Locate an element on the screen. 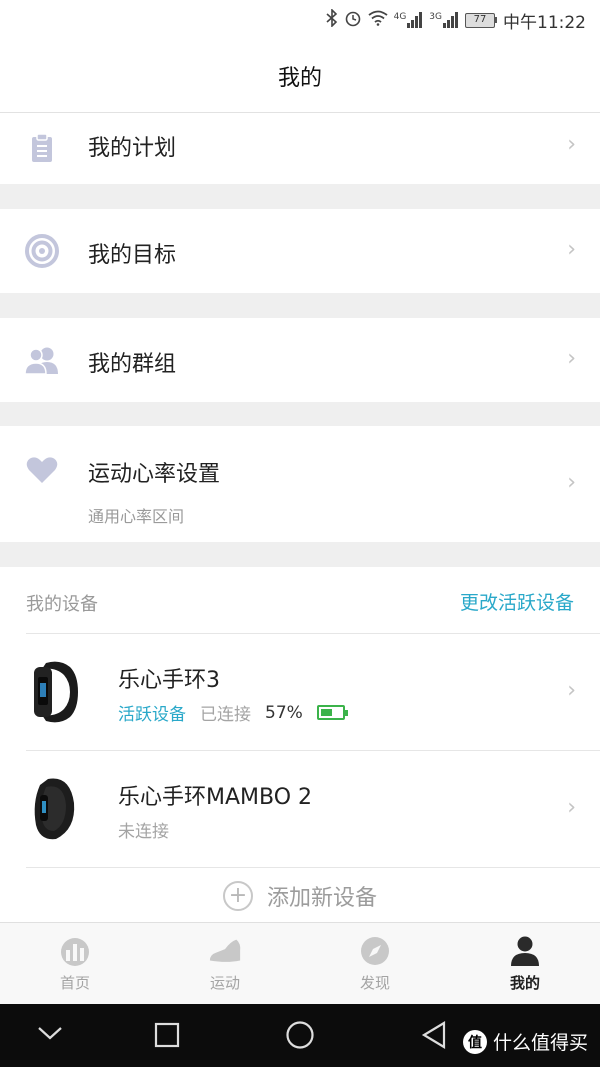  shoe-icon is located at coordinates (225, 951).